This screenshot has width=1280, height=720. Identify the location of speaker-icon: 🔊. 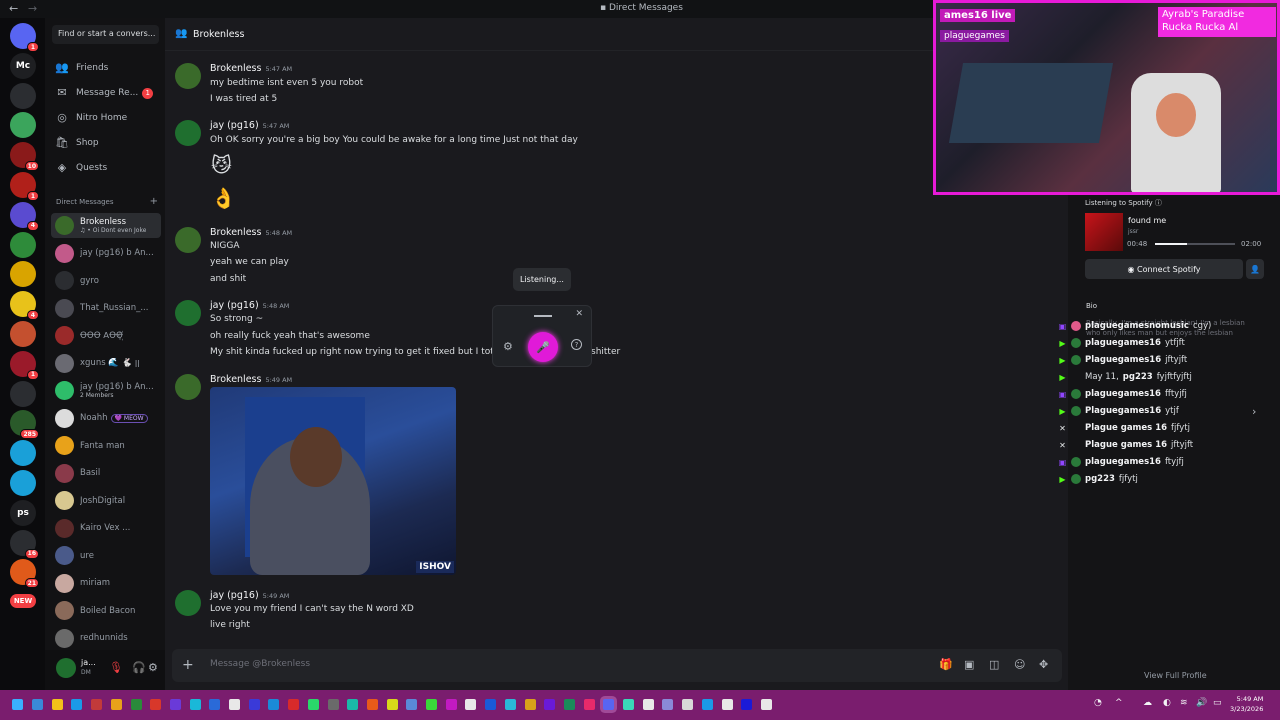
(1201, 703).